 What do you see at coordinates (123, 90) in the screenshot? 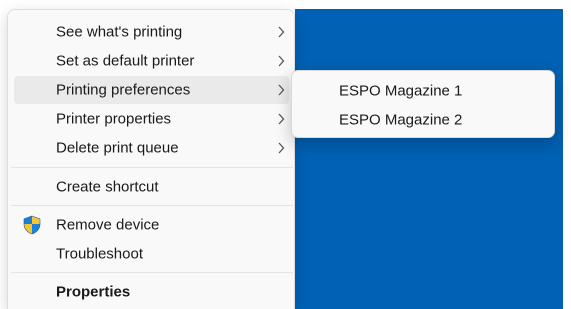
I see `menu-item-label: Printing preferences` at bounding box center [123, 90].